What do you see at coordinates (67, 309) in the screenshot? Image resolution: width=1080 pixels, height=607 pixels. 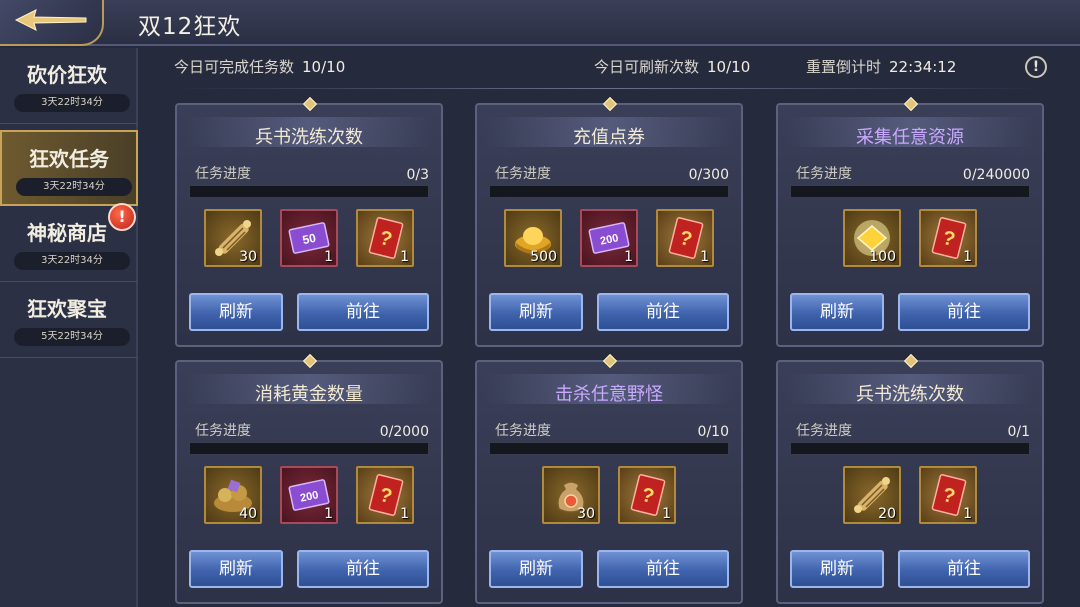 I see `sidebar-item-label: 狂欢聚宝` at bounding box center [67, 309].